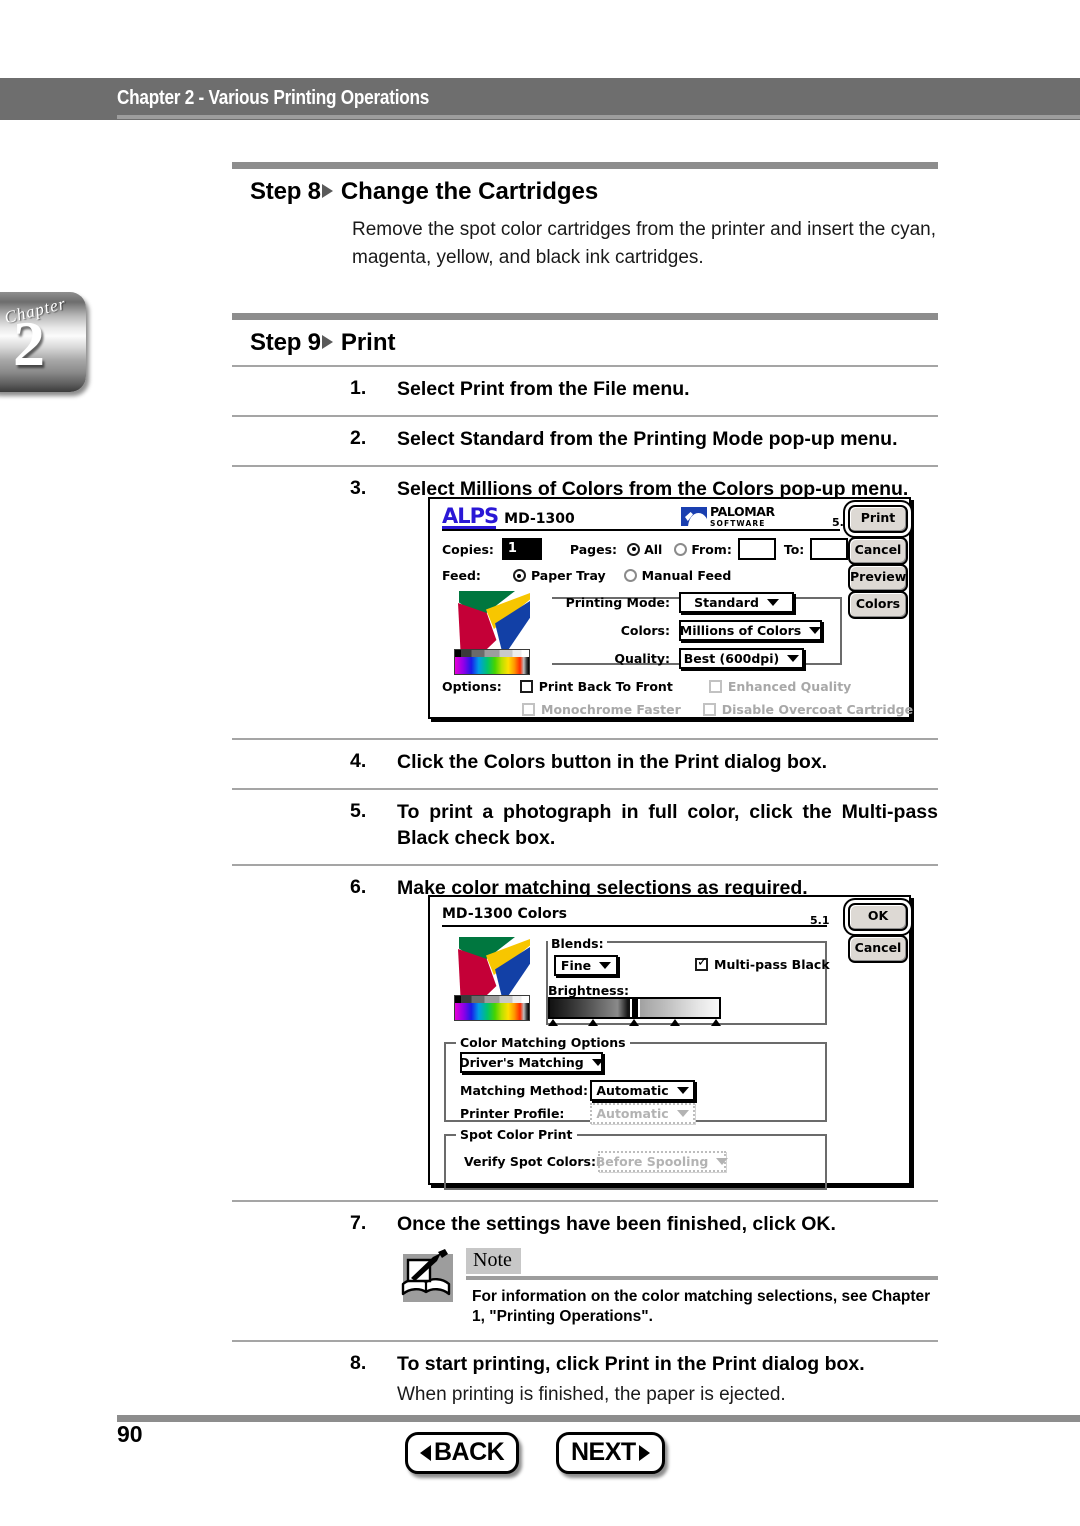  What do you see at coordinates (686, 575) in the screenshot?
I see `feed-manual-label: Manual Feed` at bounding box center [686, 575].